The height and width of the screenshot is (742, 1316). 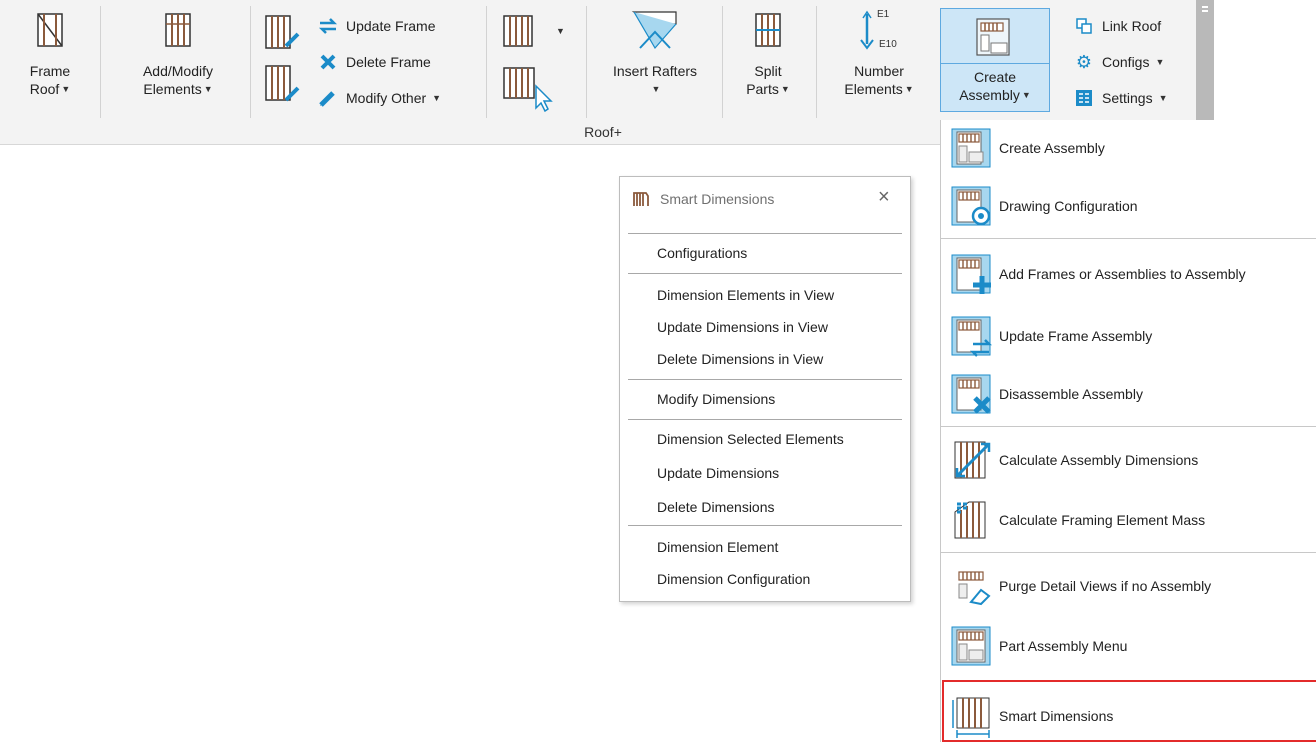 What do you see at coordinates (1084, 61) in the screenshot?
I see `gear-icon: ⚙` at bounding box center [1084, 61].